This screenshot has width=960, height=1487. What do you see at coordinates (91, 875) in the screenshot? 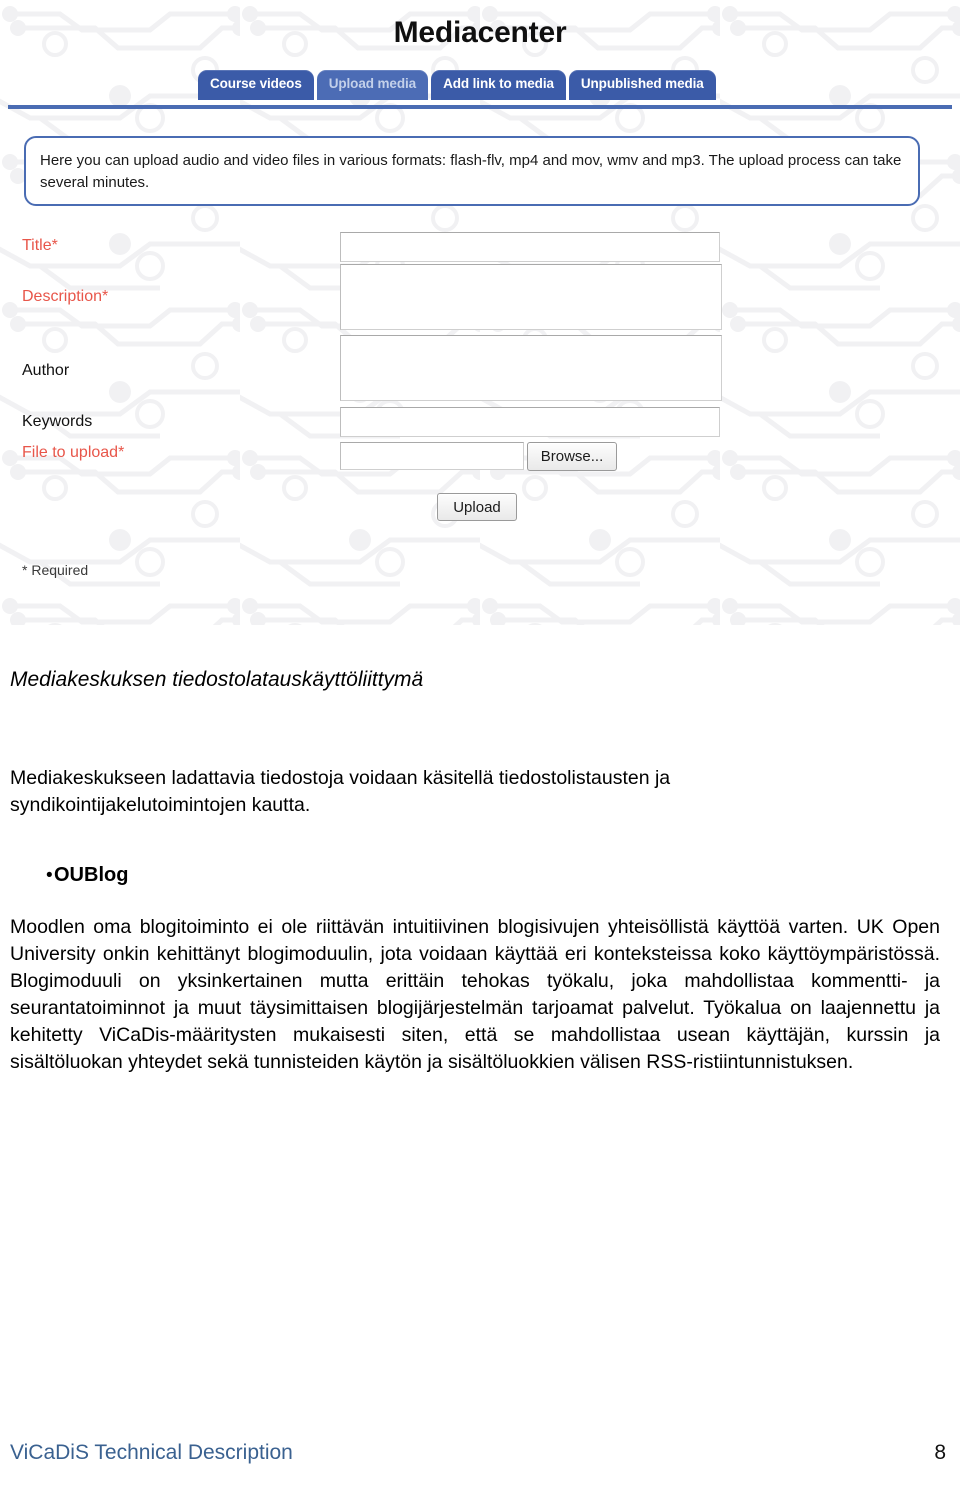
I see `list-item-label: OUBlog` at bounding box center [91, 875].